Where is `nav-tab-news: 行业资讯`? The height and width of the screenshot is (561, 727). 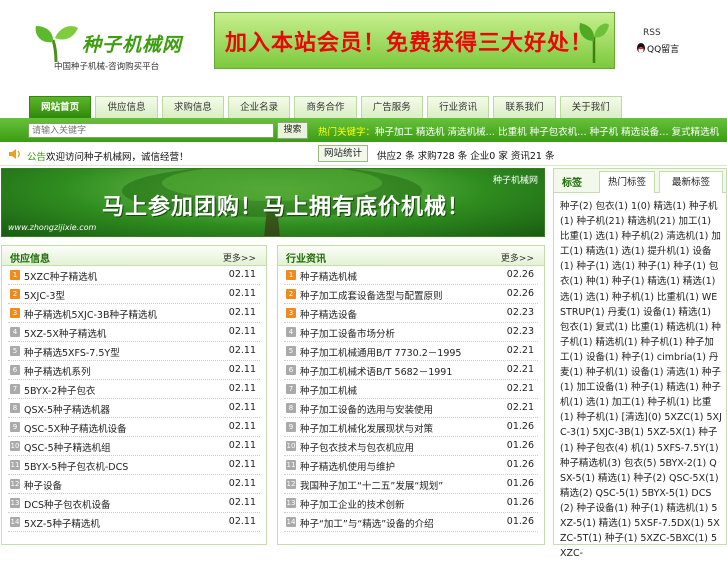 nav-tab-news: 行业资讯 is located at coordinates (458, 107).